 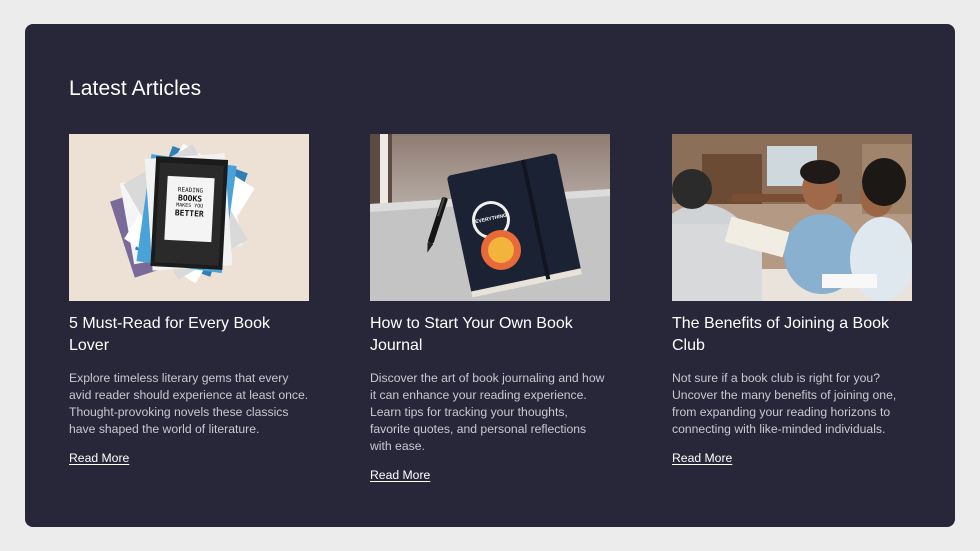 What do you see at coordinates (792, 217) in the screenshot?
I see `book-club-photo` at bounding box center [792, 217].